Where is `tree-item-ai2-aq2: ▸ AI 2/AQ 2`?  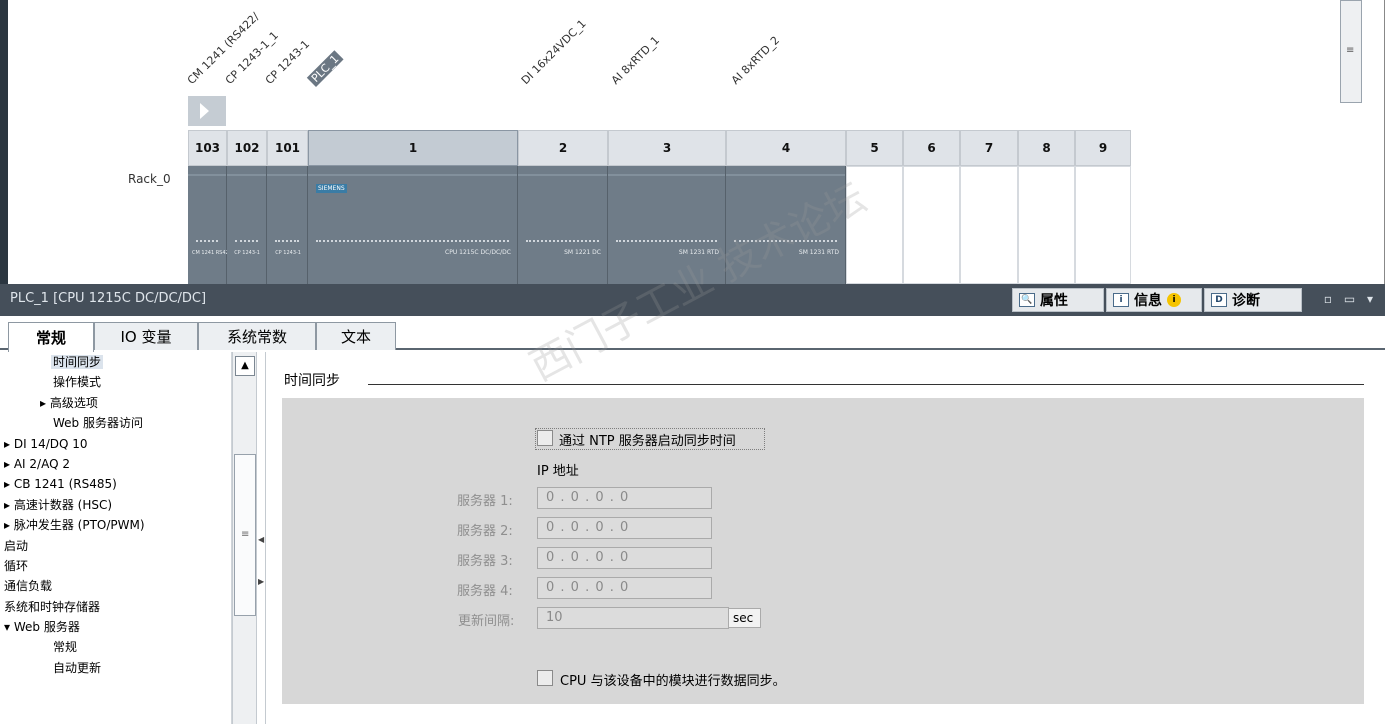 tree-item-ai2-aq2: ▸ AI 2/AQ 2 is located at coordinates (115, 464).